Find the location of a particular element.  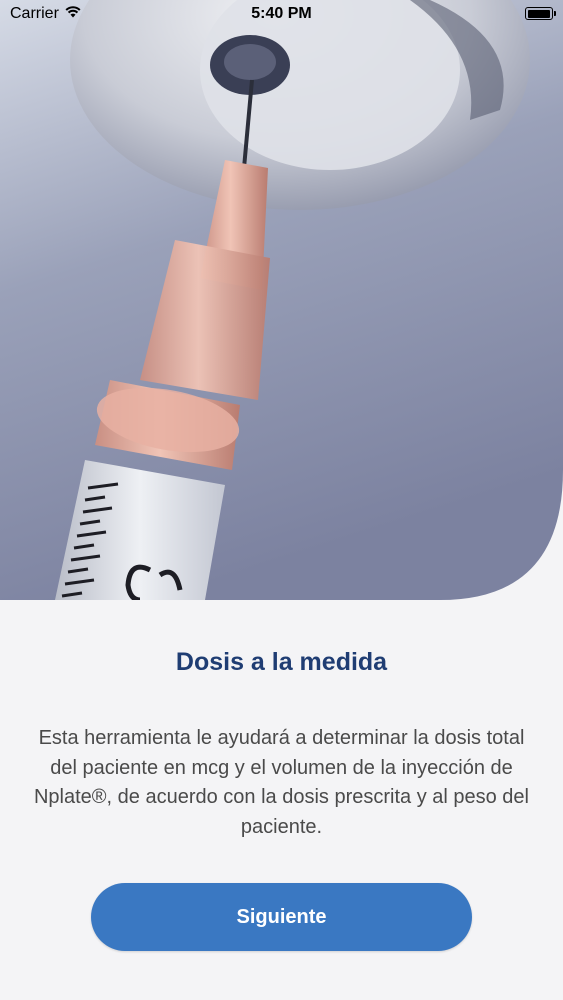

battery-icon is located at coordinates (540, 13).